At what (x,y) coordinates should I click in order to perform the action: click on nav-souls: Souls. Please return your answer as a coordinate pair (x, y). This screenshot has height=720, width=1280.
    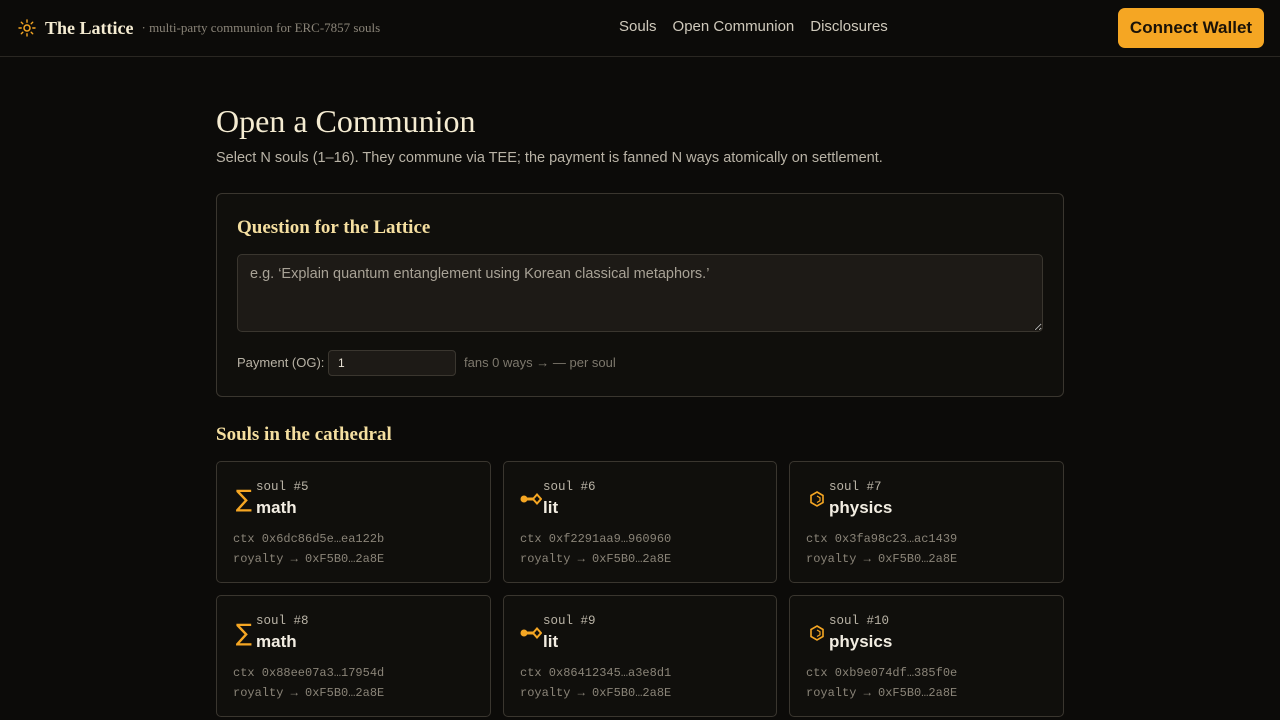
    Looking at the image, I should click on (638, 26).